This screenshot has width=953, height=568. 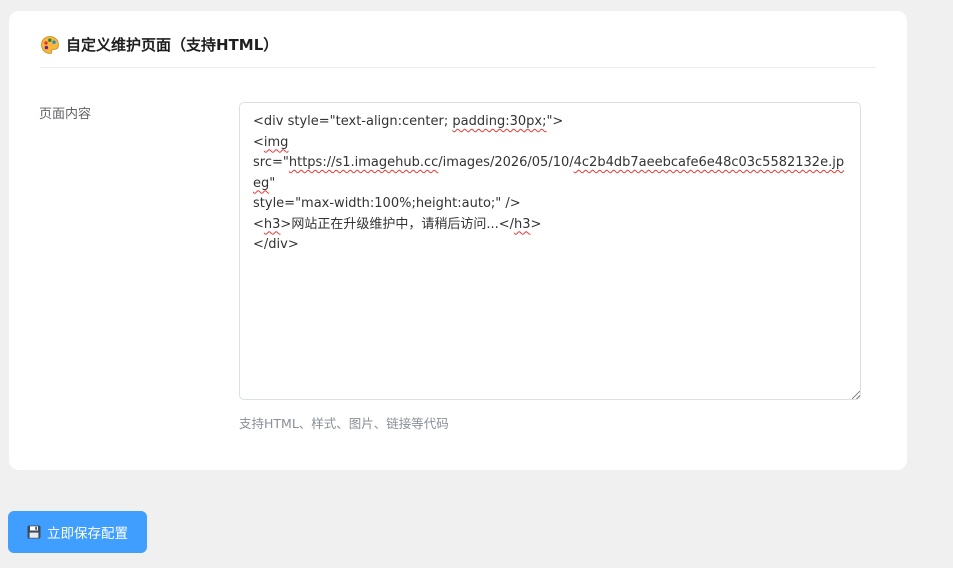 What do you see at coordinates (272, 183) in the screenshot?
I see `code-text: "` at bounding box center [272, 183].